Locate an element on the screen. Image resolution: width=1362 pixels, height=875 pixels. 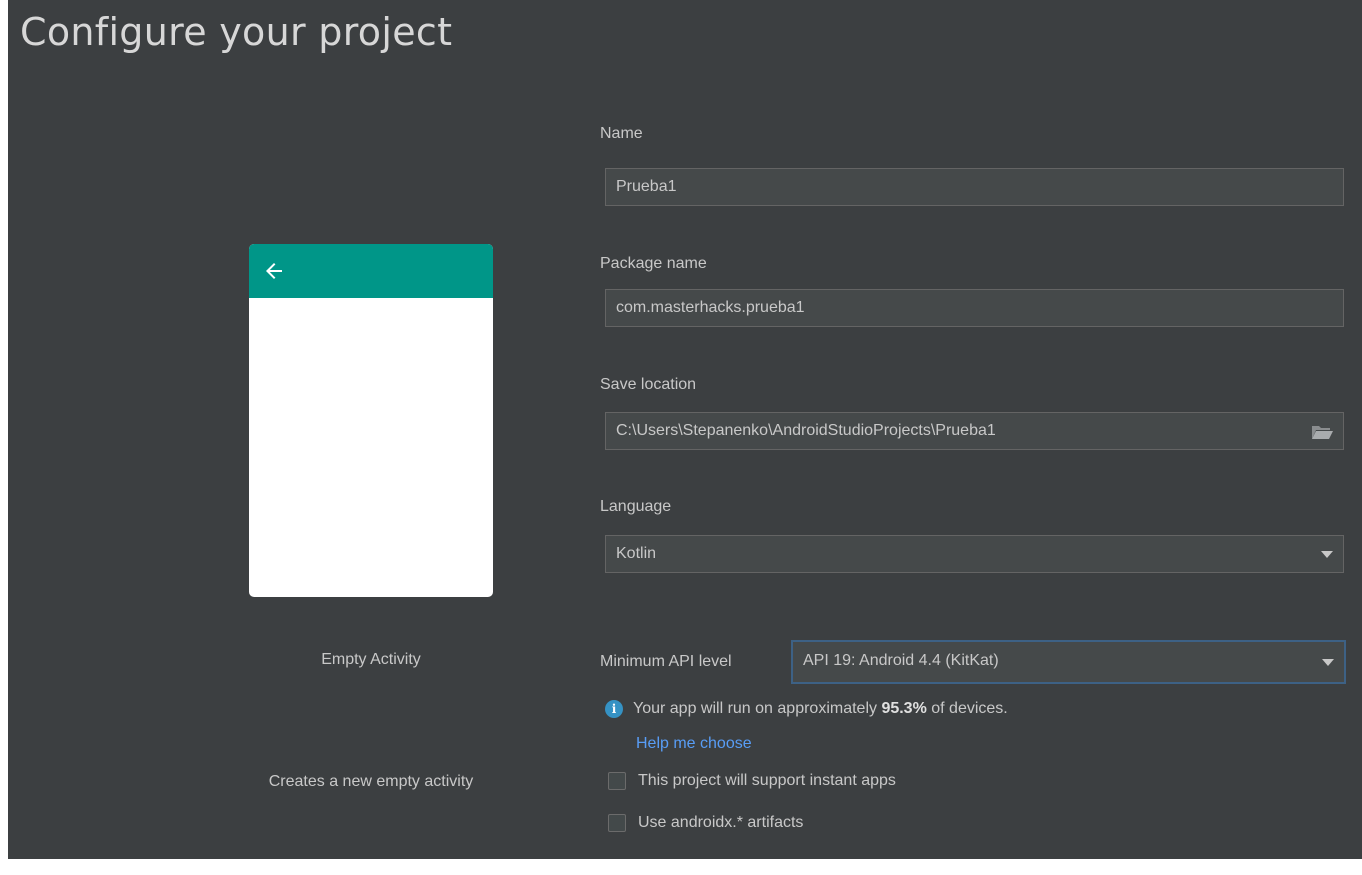
instant-apps-checkbox is located at coordinates (617, 781).